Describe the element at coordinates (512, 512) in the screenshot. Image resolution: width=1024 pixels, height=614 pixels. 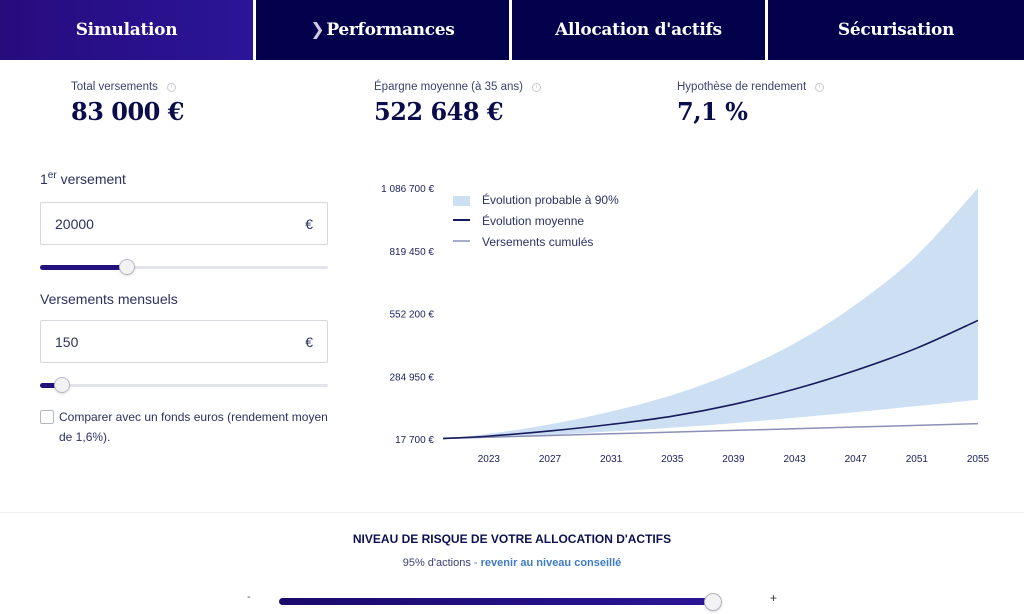
I see `section-divider` at that location.